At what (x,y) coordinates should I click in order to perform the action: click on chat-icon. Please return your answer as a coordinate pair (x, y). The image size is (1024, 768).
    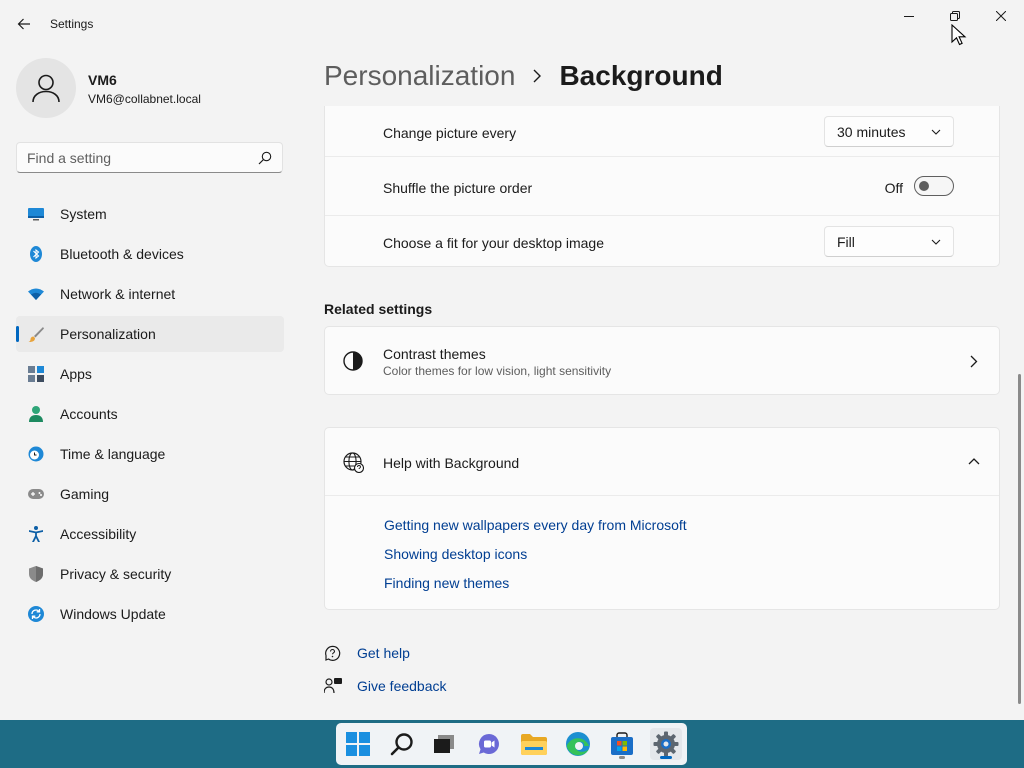
    Looking at the image, I should click on (488, 744).